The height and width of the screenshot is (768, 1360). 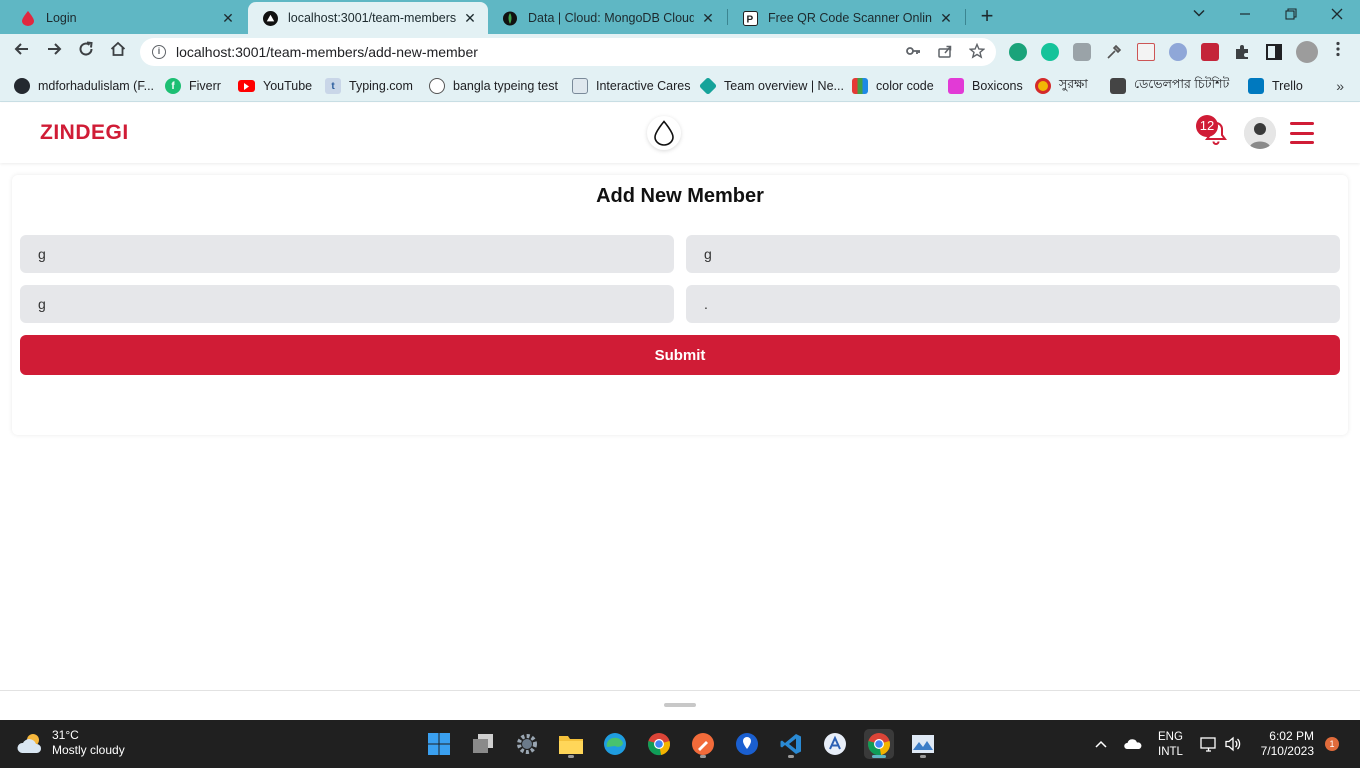 I want to click on bookmark-fiverr: f Fiverr, so click(x=193, y=86).